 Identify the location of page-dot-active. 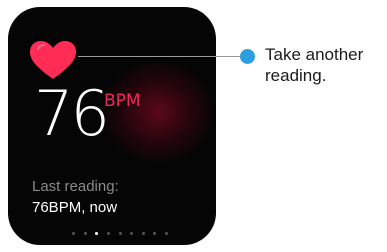
(97, 233).